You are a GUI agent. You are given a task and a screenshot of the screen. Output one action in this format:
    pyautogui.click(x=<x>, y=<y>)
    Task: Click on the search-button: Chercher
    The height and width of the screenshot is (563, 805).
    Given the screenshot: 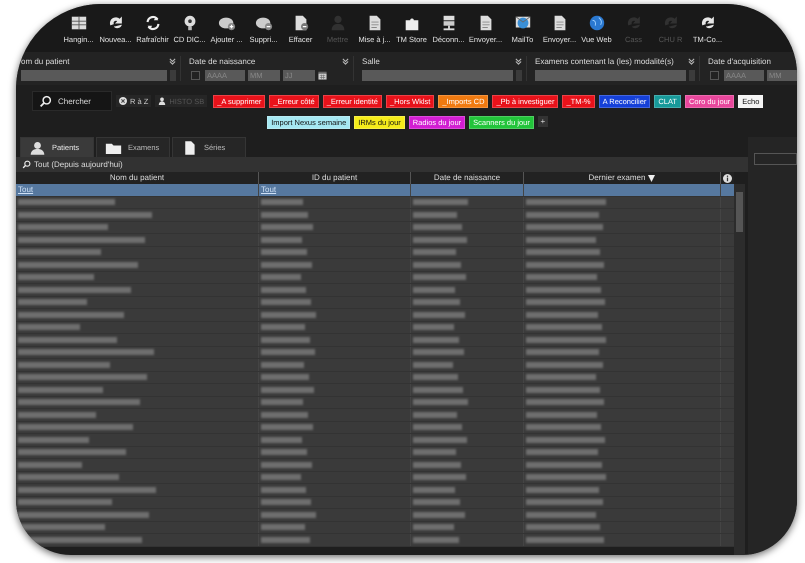 What is the action you would take?
    pyautogui.click(x=72, y=101)
    